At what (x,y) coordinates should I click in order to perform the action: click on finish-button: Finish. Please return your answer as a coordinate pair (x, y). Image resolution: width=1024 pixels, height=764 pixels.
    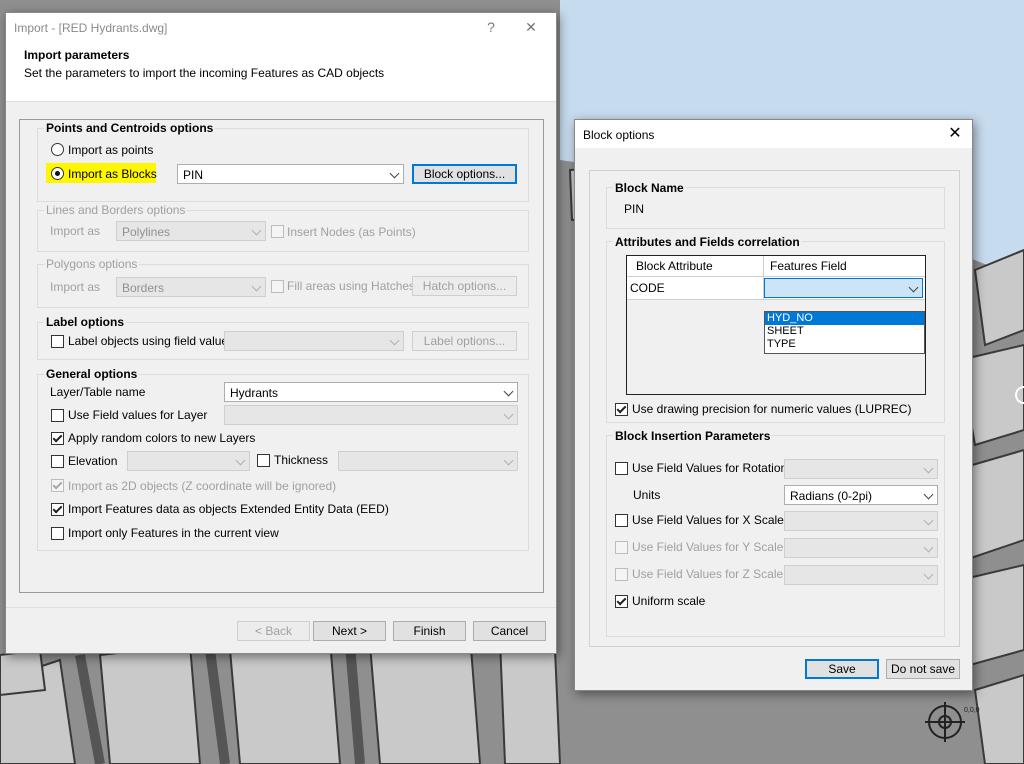
    Looking at the image, I should click on (429, 631).